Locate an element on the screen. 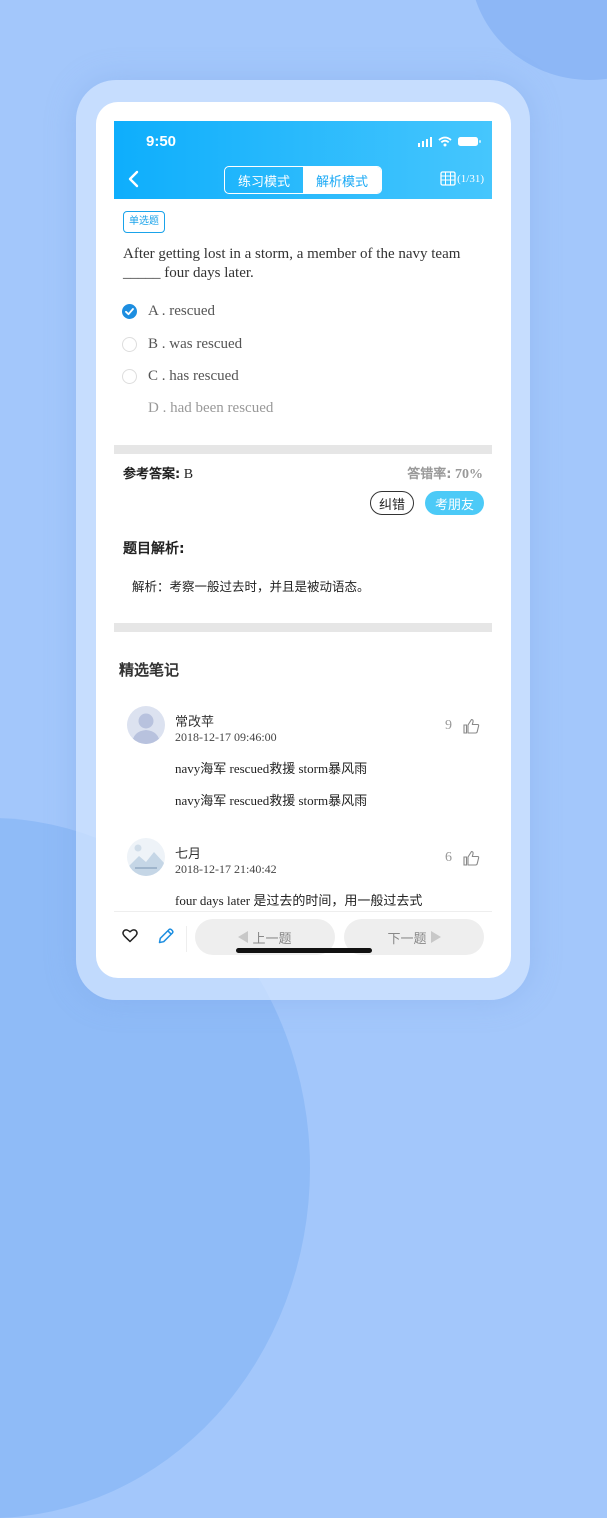  mode-toggle: 练习模式 解析模式 is located at coordinates (303, 180).